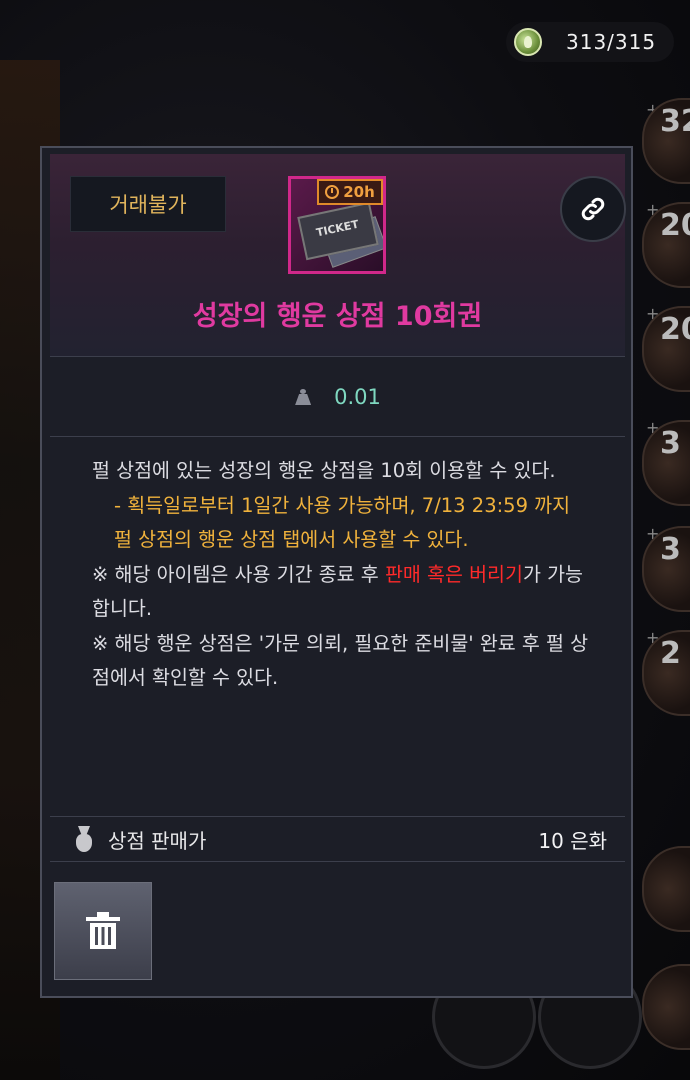 Image resolution: width=690 pixels, height=1080 pixels. Describe the element at coordinates (453, 574) in the screenshot. I see `notice-highlight: 판매 혹은 버리기` at that location.